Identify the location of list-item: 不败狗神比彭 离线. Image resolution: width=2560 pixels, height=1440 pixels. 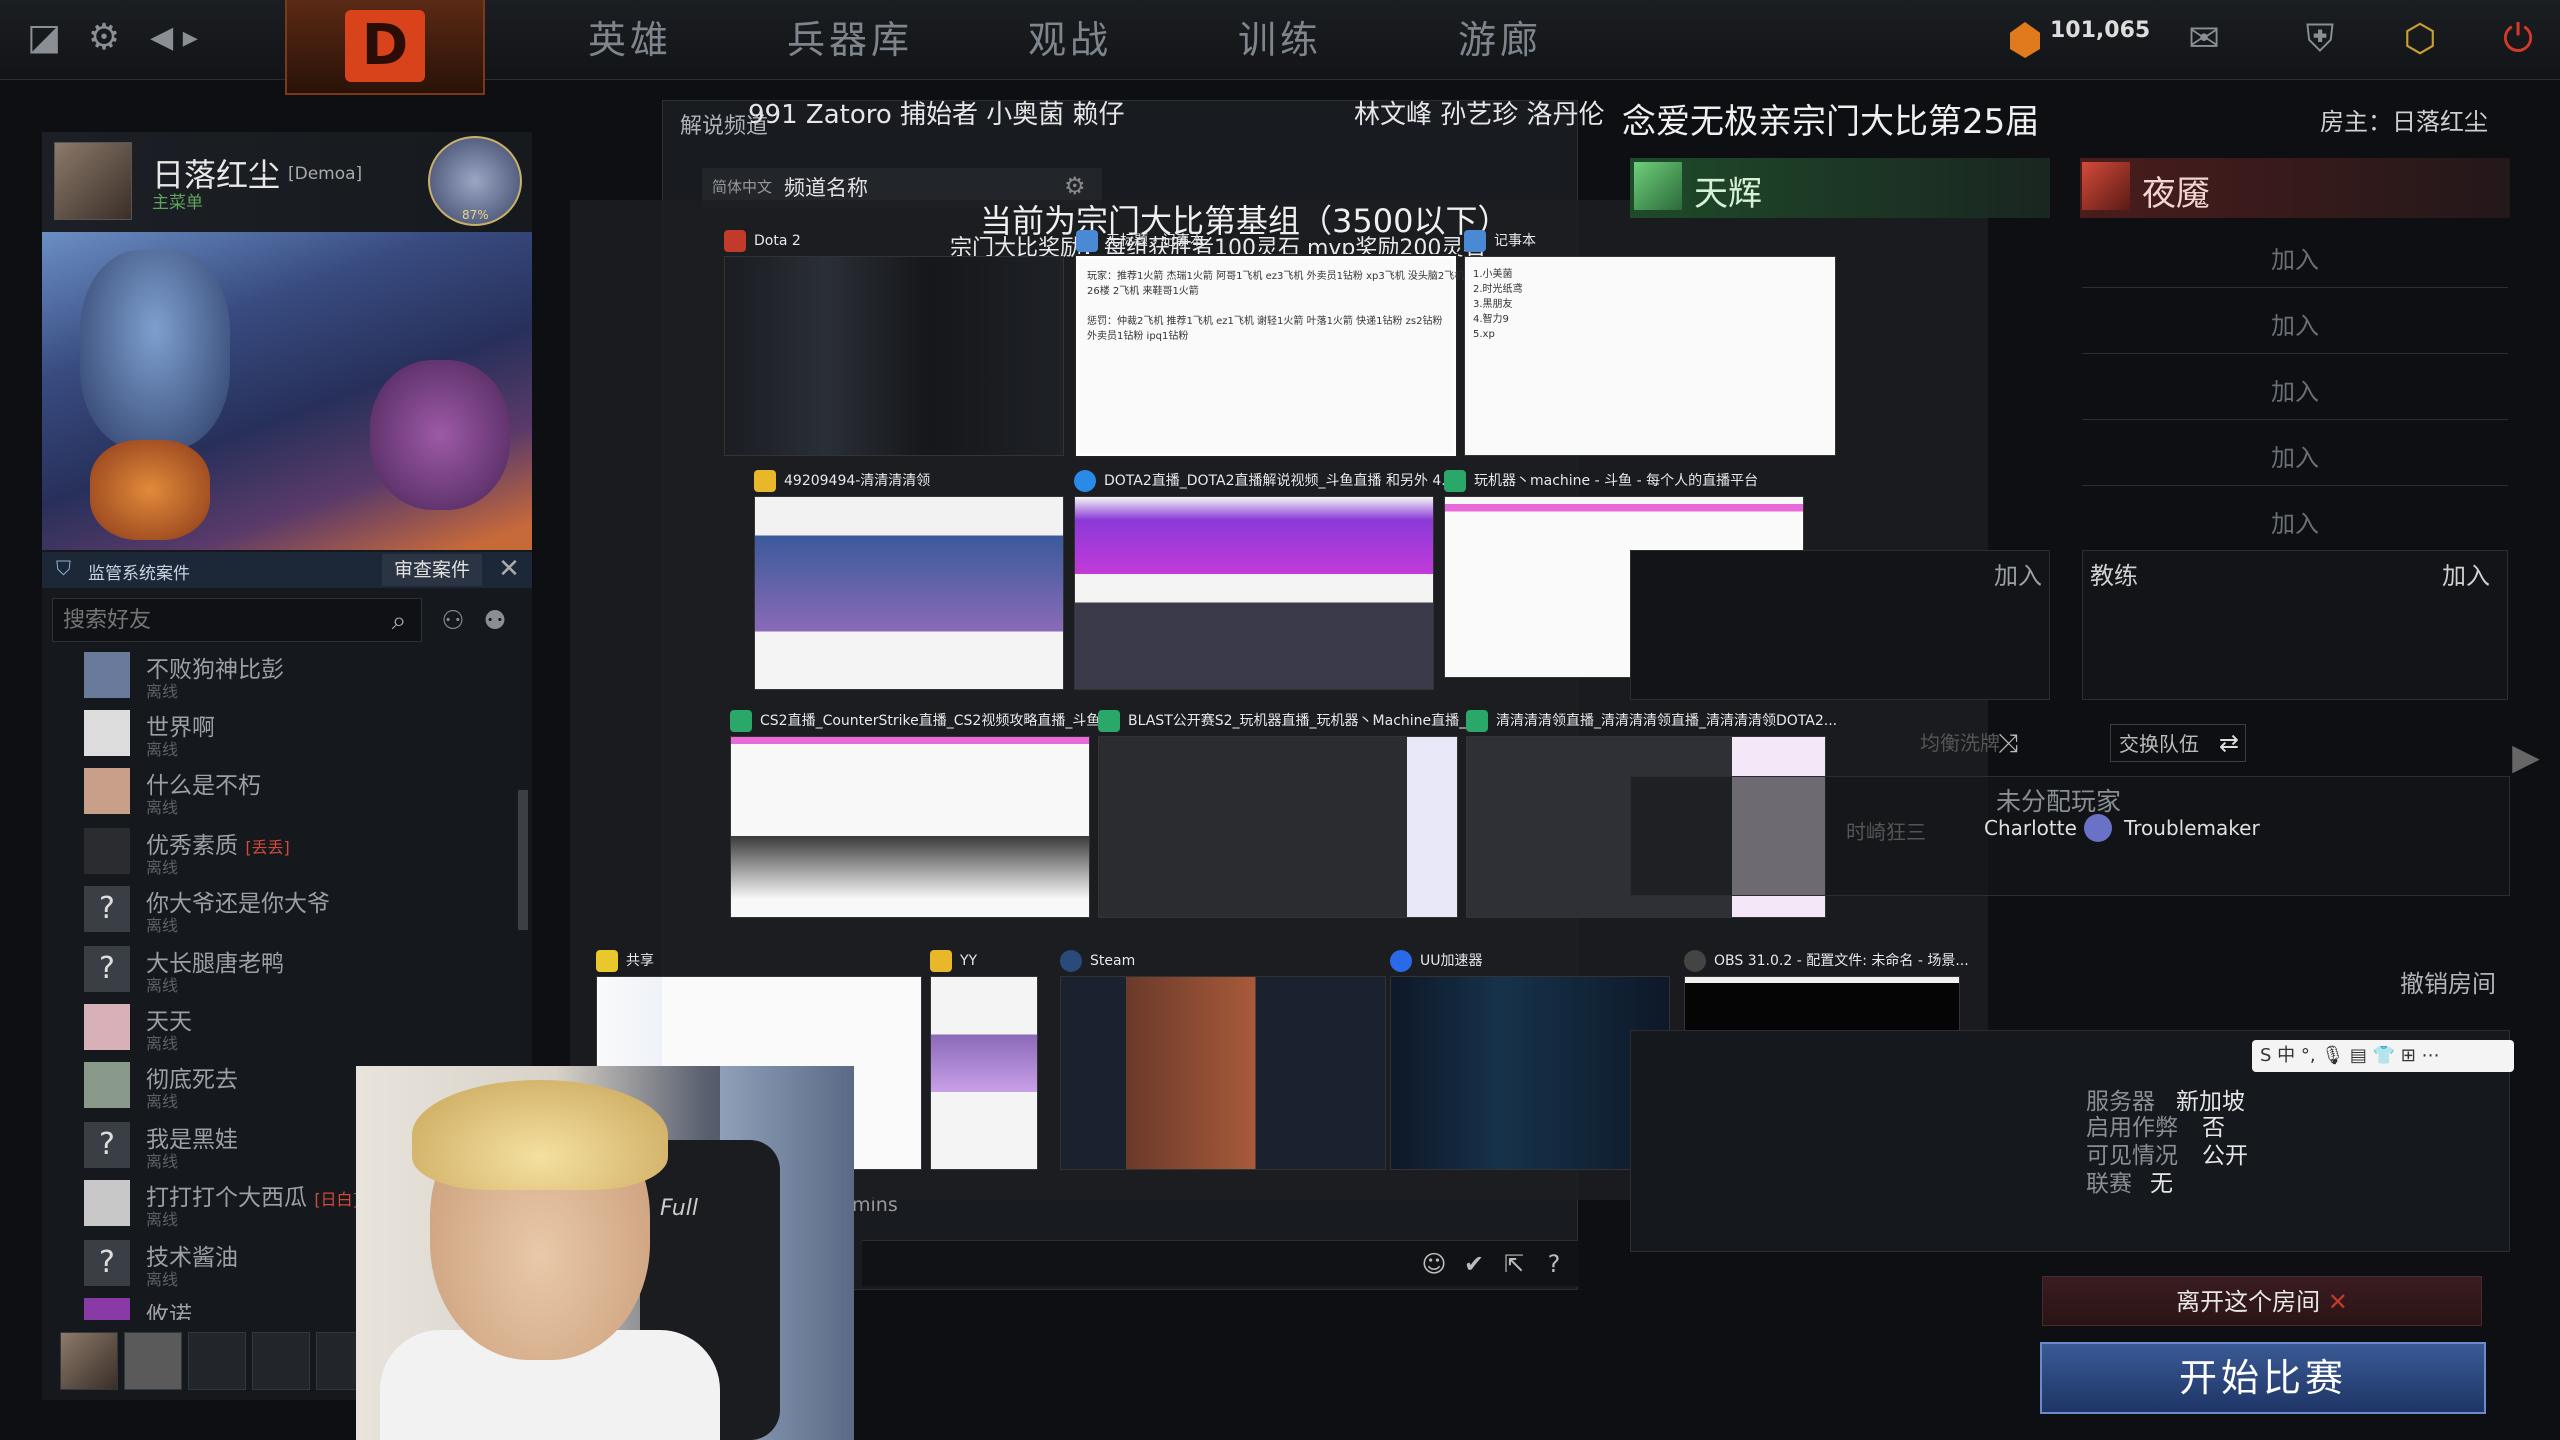
(274, 677).